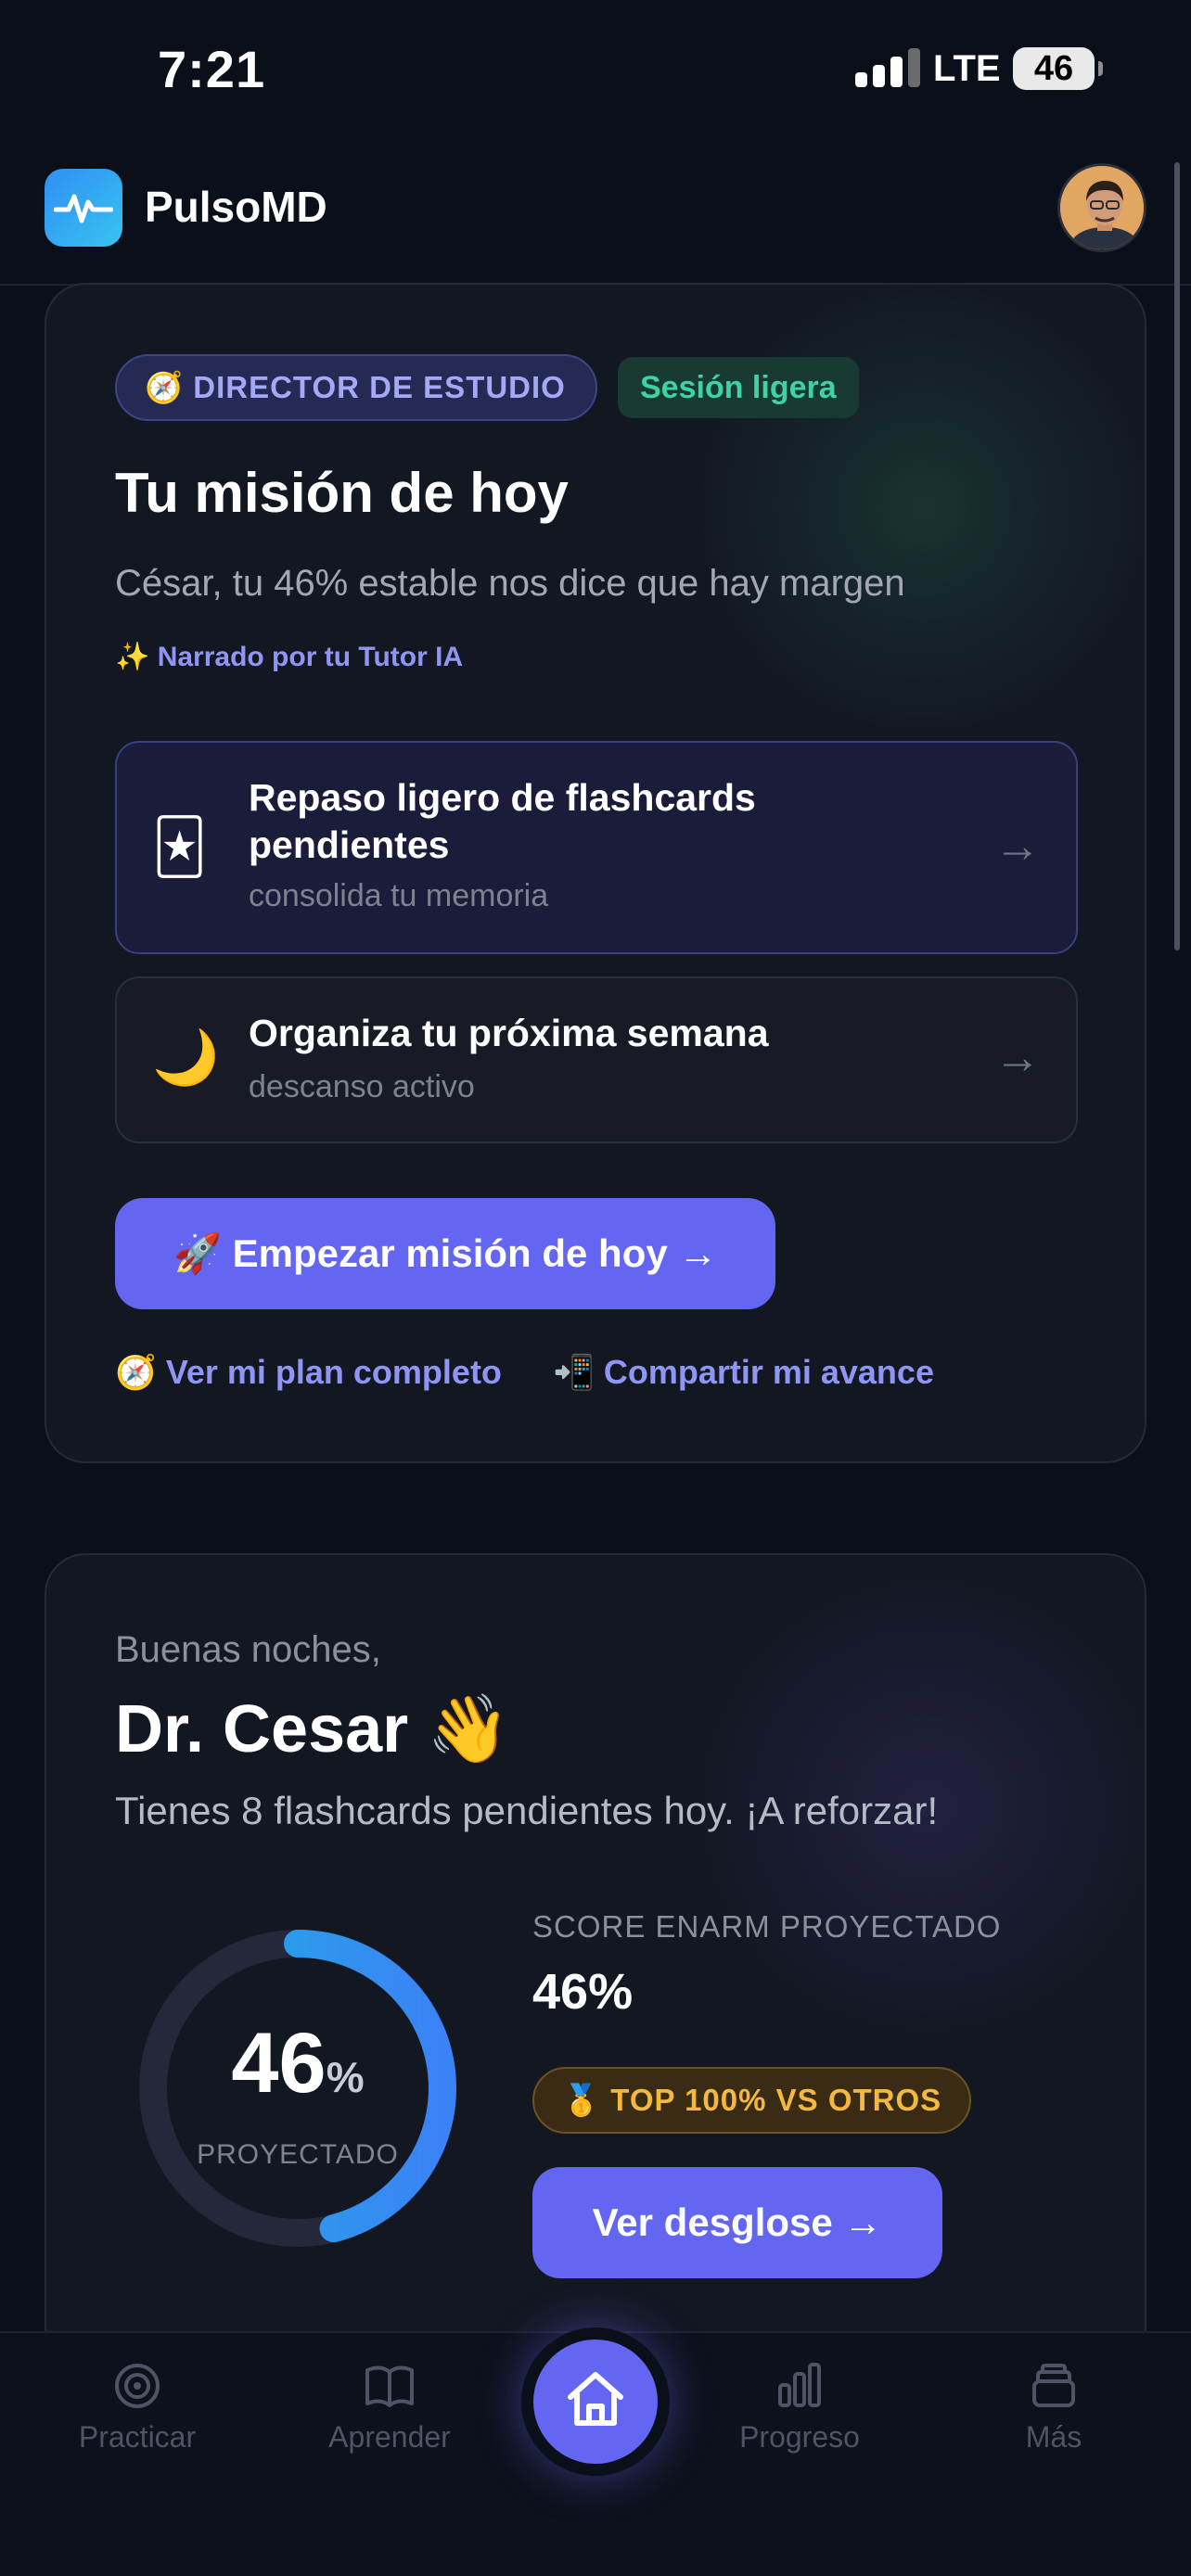 This screenshot has height=2576, width=1191. I want to click on nav-practicar: Practicar, so click(137, 2408).